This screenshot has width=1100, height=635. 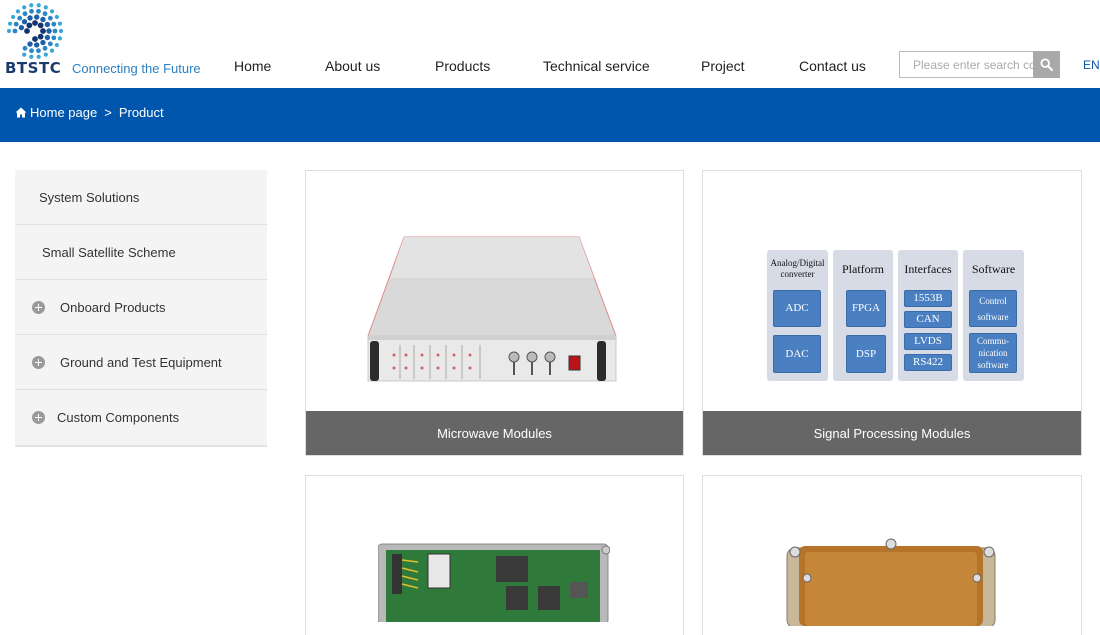 I want to click on breadcrumb: Home page > Product, so click(x=89, y=112).